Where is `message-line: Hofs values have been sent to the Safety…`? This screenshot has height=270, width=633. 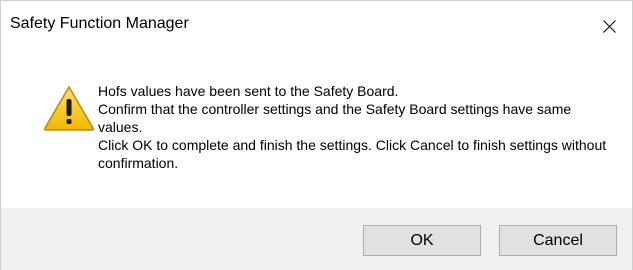
message-line: Hofs values have been sent to the Safety… is located at coordinates (248, 91).